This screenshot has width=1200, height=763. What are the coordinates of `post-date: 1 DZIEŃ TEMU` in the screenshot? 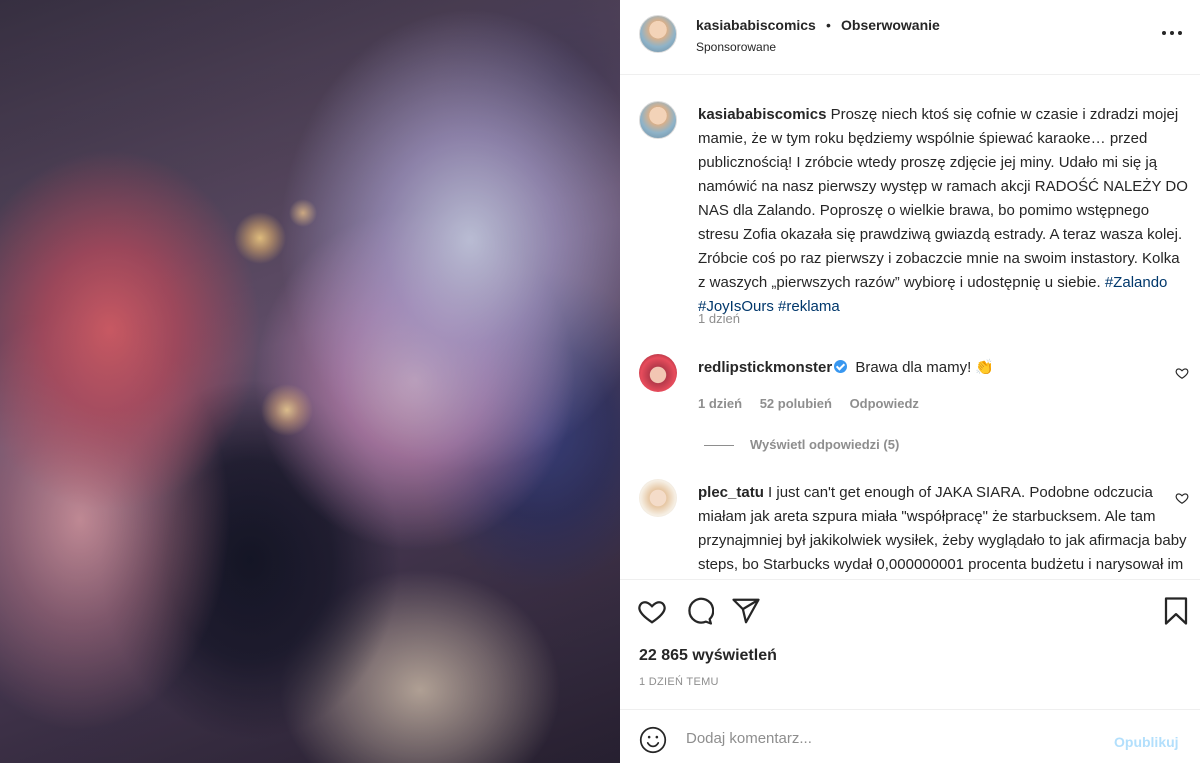 It's located at (679, 682).